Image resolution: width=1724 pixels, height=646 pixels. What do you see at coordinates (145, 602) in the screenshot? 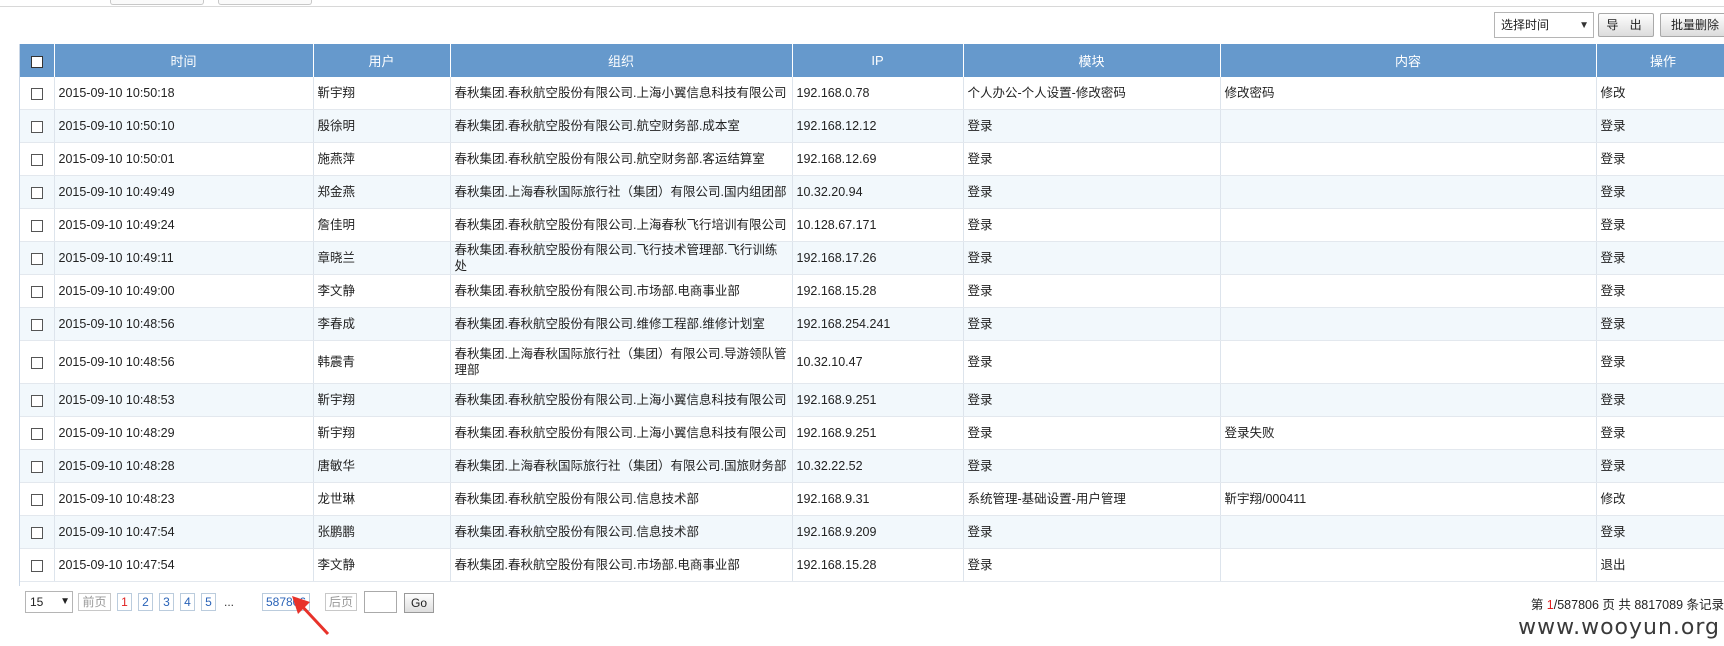
I see `page-link-2: 2` at bounding box center [145, 602].